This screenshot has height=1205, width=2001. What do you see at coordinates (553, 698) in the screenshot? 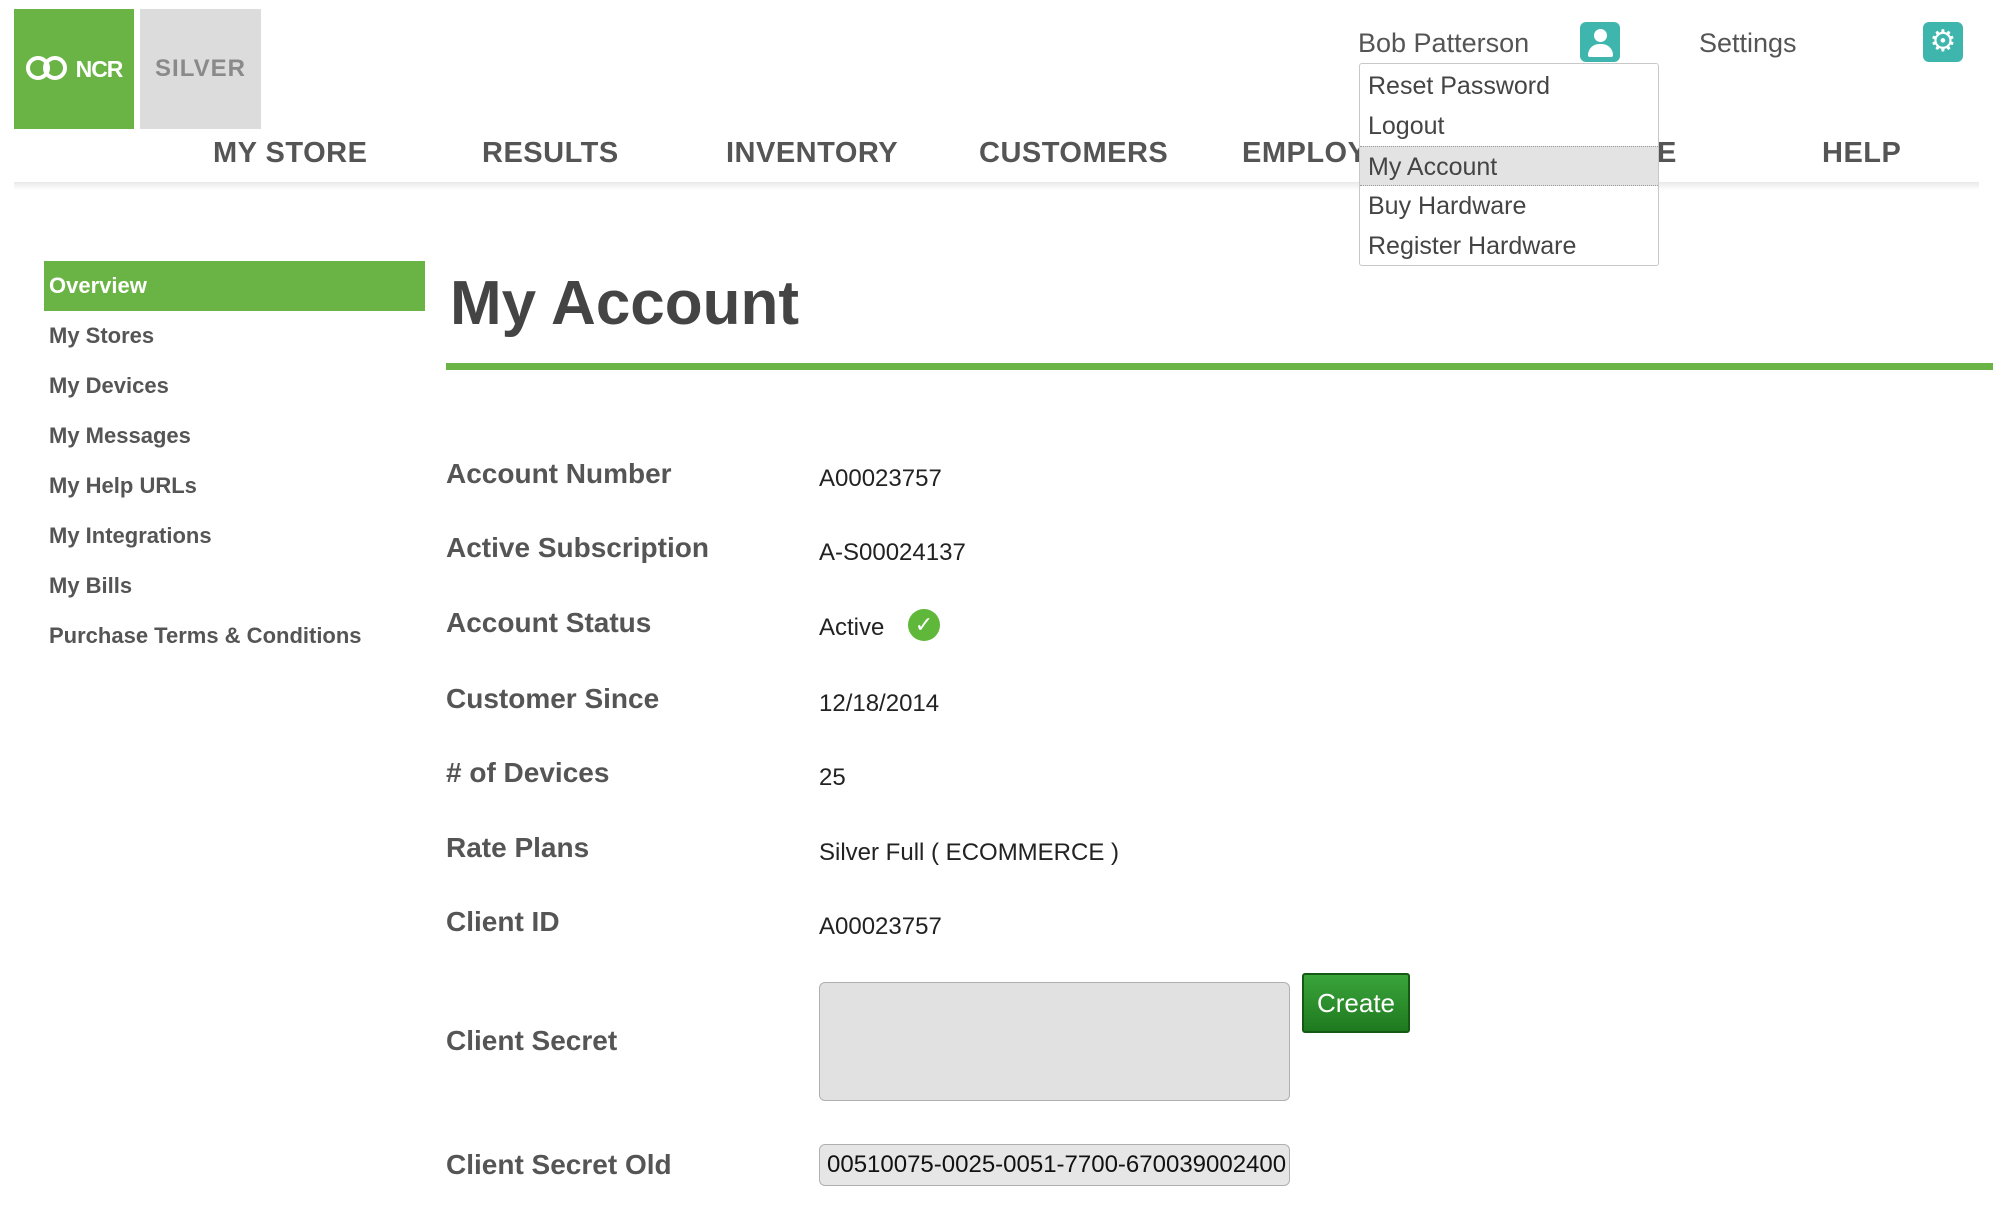
I see `customer-since-label: Customer Since` at bounding box center [553, 698].